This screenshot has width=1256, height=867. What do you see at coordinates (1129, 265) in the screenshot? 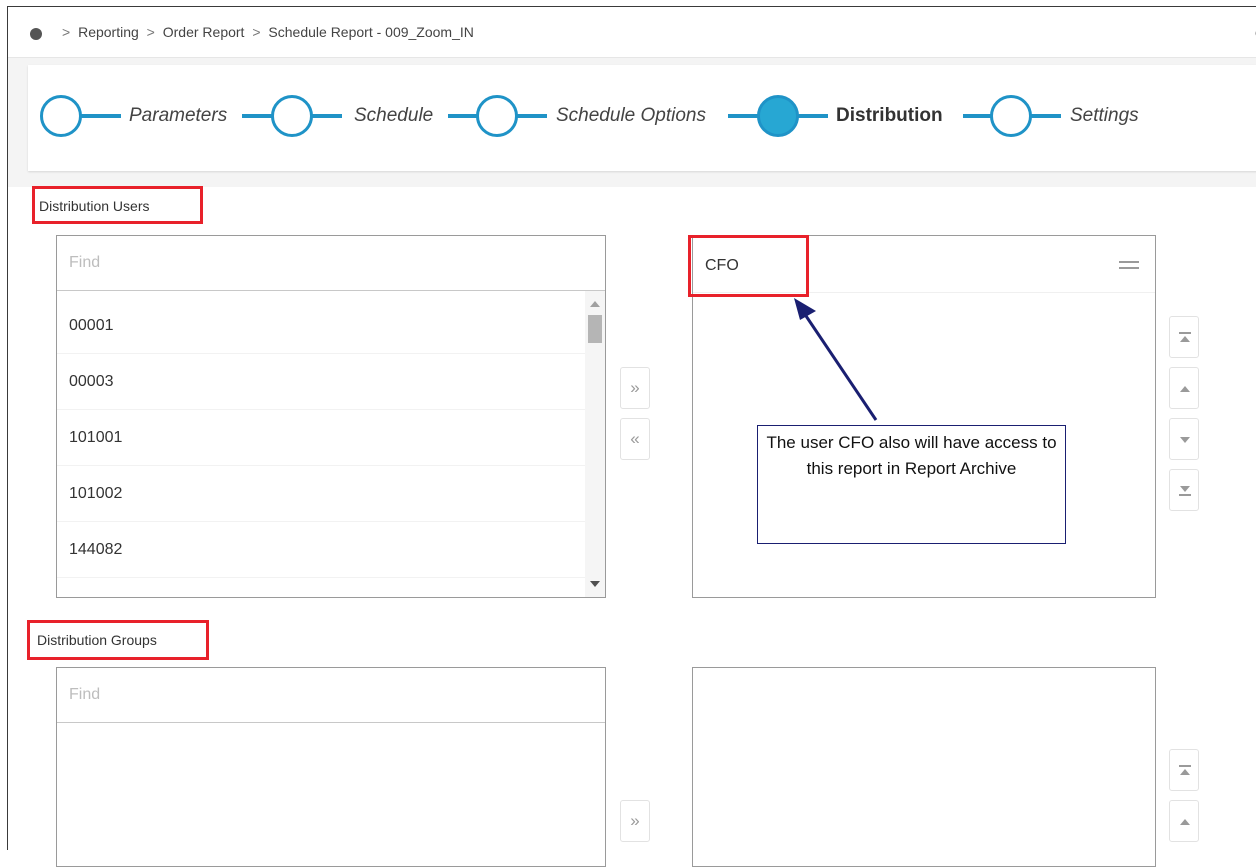
I see `drag-handle-icon` at bounding box center [1129, 265].